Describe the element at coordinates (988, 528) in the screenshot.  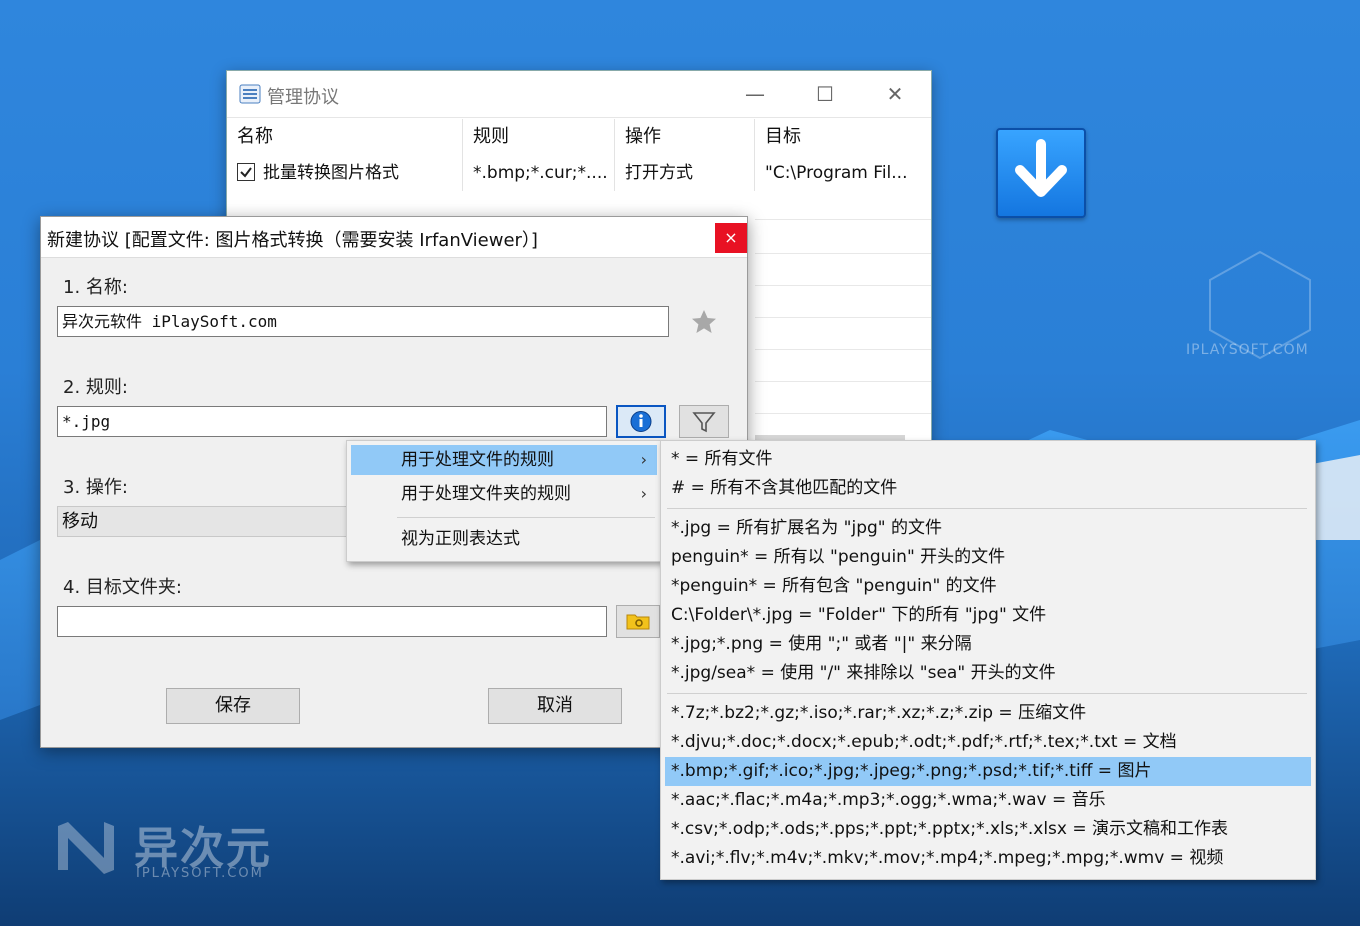
I see `submenu-item: *.jpg = 所有扩展名为 "jpg" 的文件` at that location.